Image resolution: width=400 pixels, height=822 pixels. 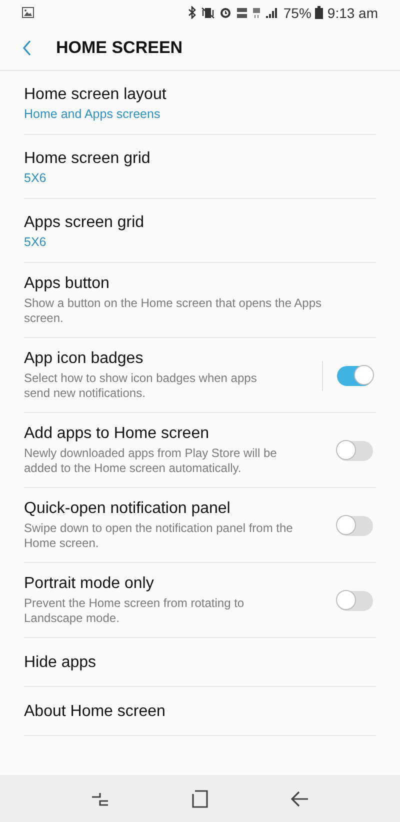 I want to click on screen-title: HOME SCREEN, so click(x=119, y=48).